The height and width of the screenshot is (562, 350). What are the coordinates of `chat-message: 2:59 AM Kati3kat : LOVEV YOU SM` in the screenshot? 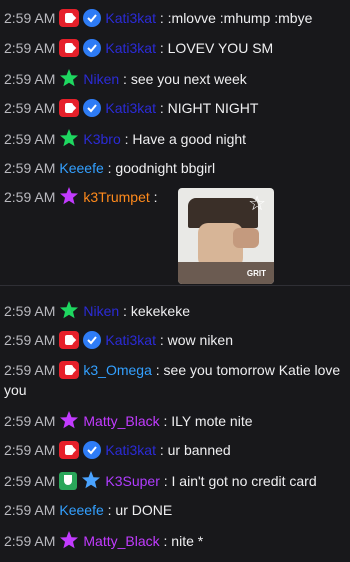 It's located at (175, 50).